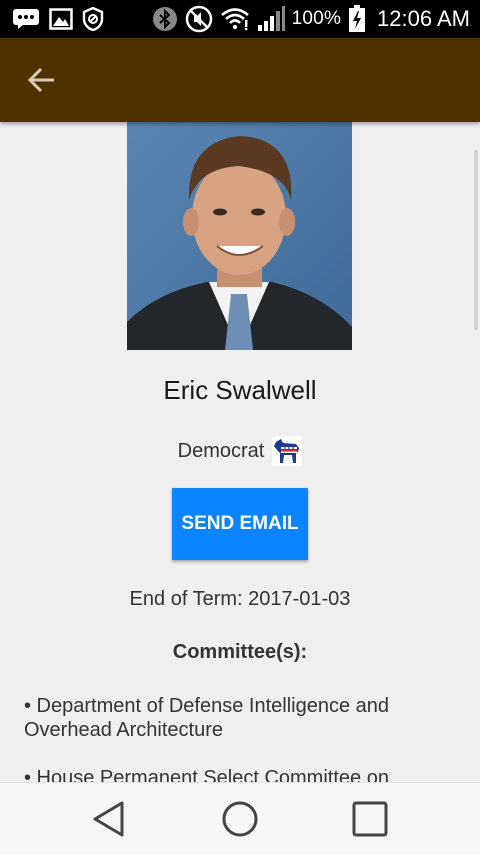 This screenshot has width=480, height=855. What do you see at coordinates (235, 19) in the screenshot?
I see `wifi-icon` at bounding box center [235, 19].